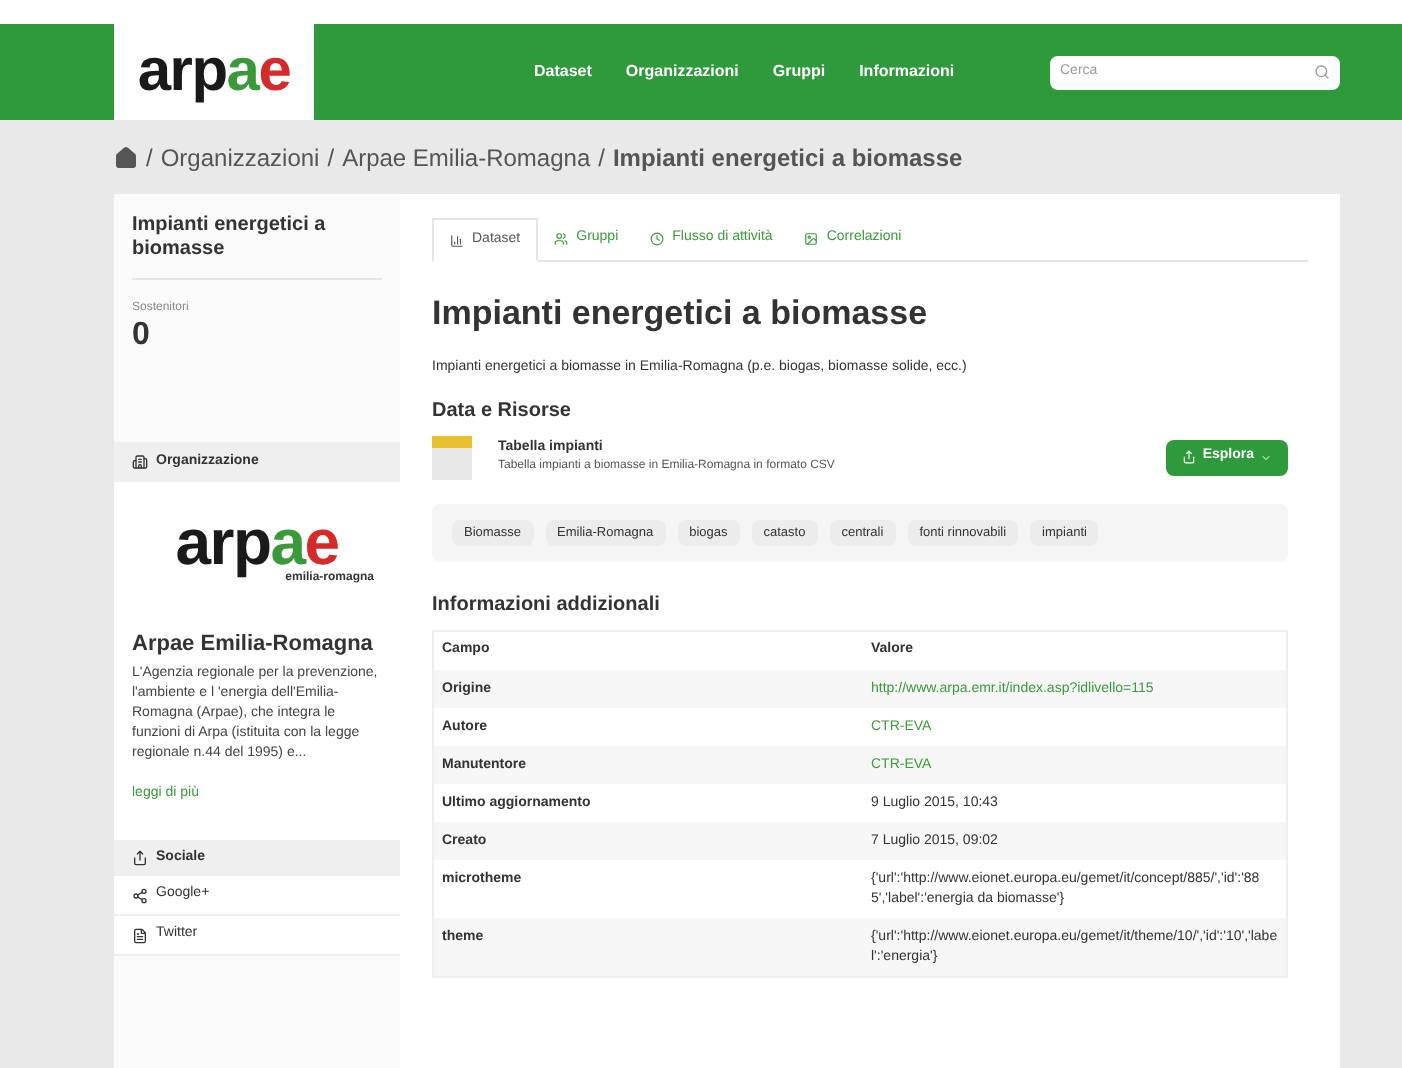 The height and width of the screenshot is (1068, 1402). Describe the element at coordinates (140, 858) in the screenshot. I see `share-icon` at that location.